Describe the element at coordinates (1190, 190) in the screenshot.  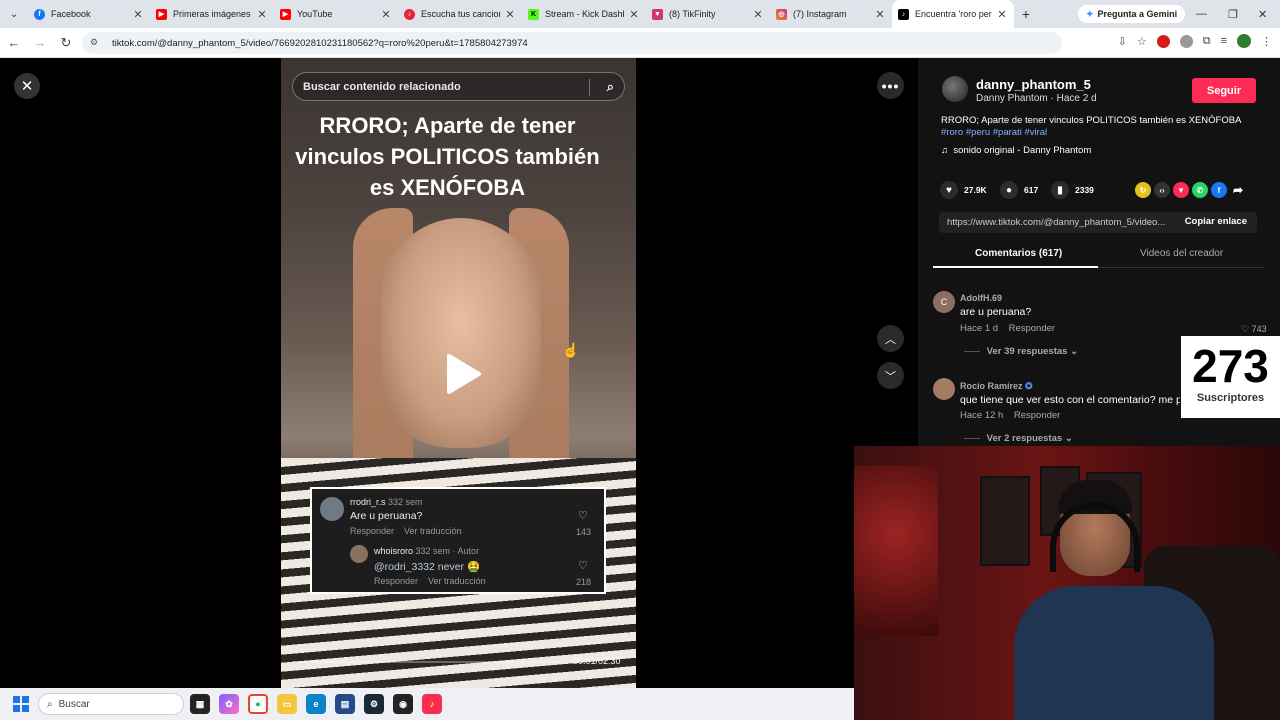
I see `share-icons: ↻ ‹› ▼ ✆ f ➦` at that location.